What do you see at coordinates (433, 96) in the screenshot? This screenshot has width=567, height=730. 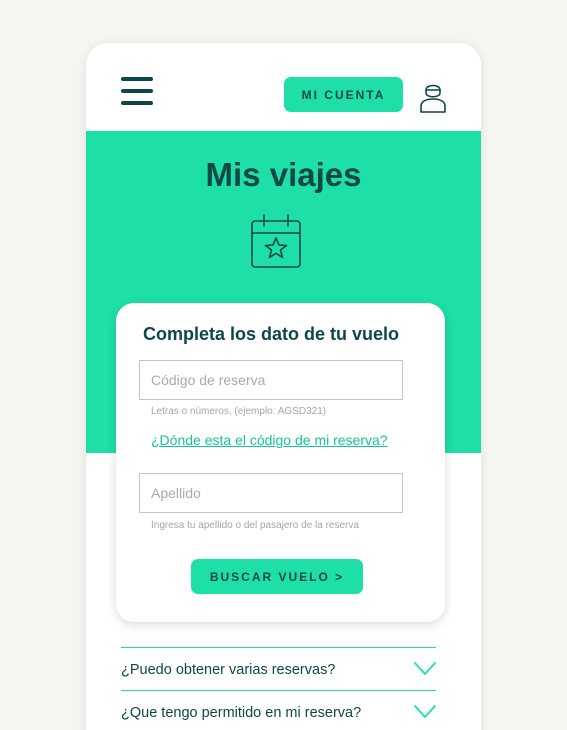 I see `user-icon` at bounding box center [433, 96].